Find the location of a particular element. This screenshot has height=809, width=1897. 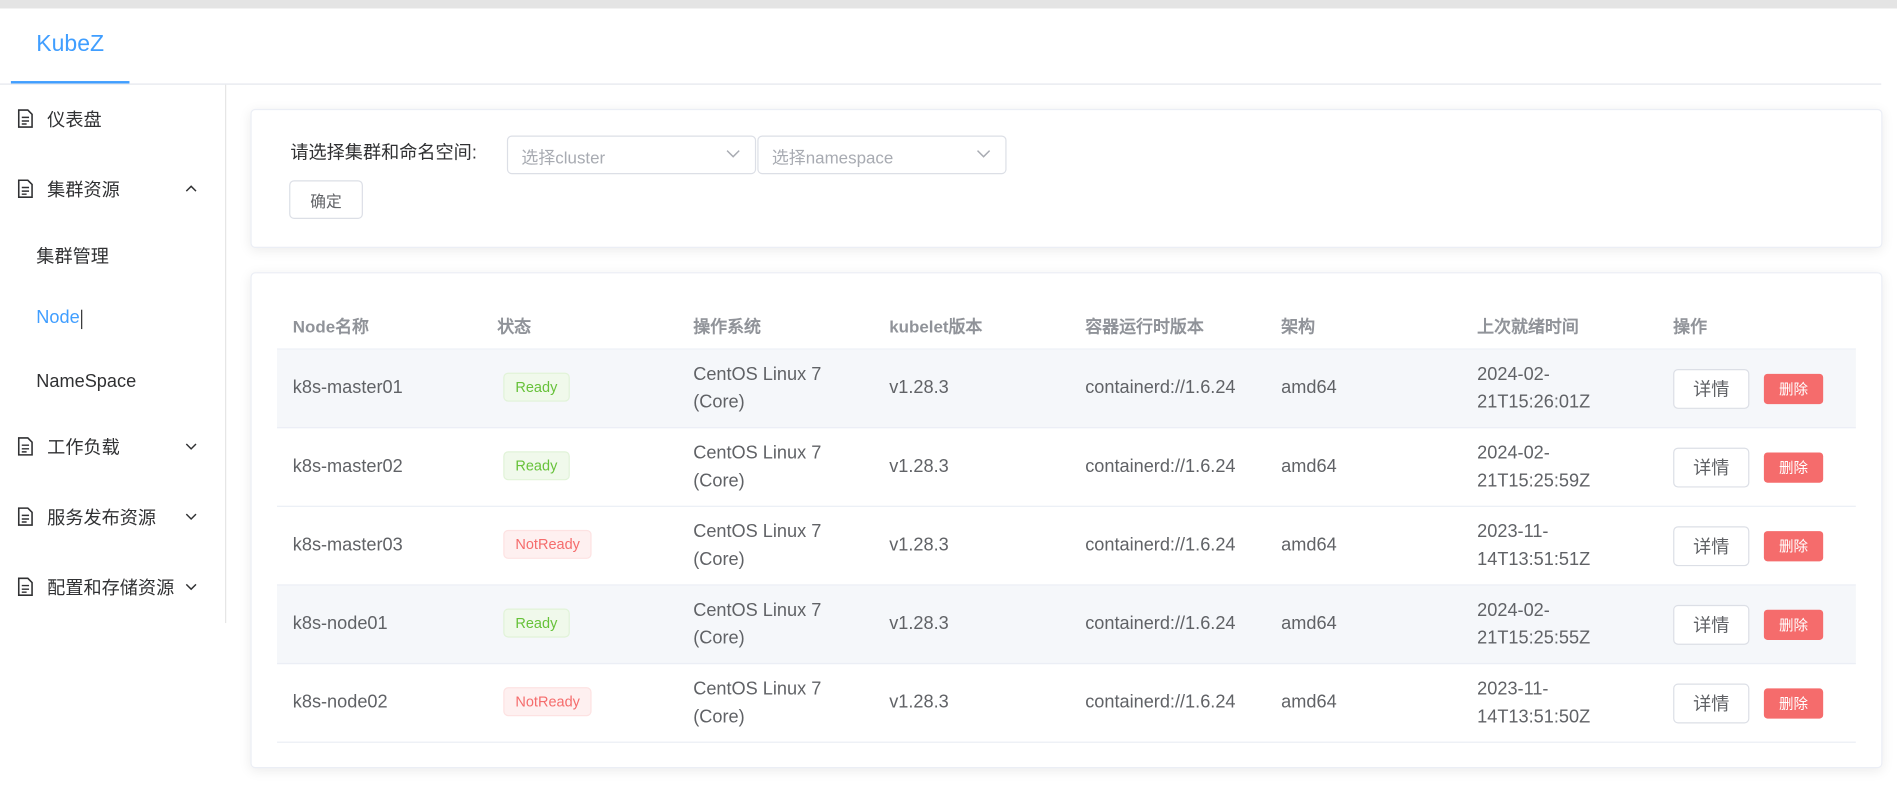

node-name: k8s-node02 is located at coordinates (340, 702).